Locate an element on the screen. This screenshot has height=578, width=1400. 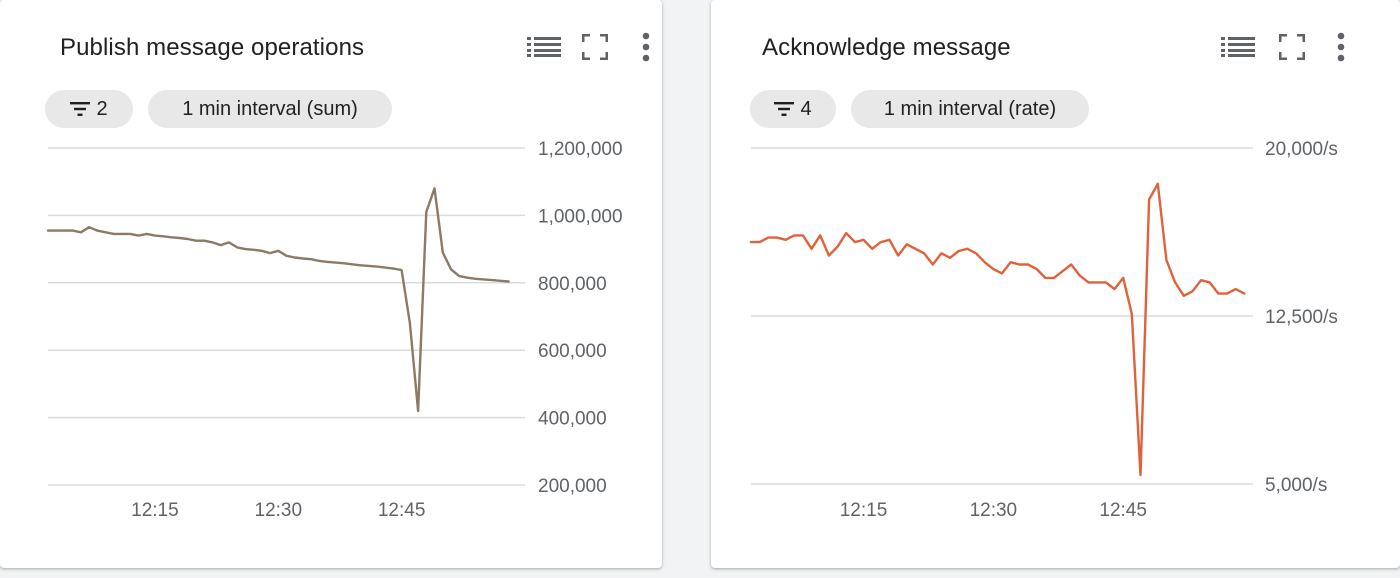
y-tick-label: 200,000 is located at coordinates (572, 486).